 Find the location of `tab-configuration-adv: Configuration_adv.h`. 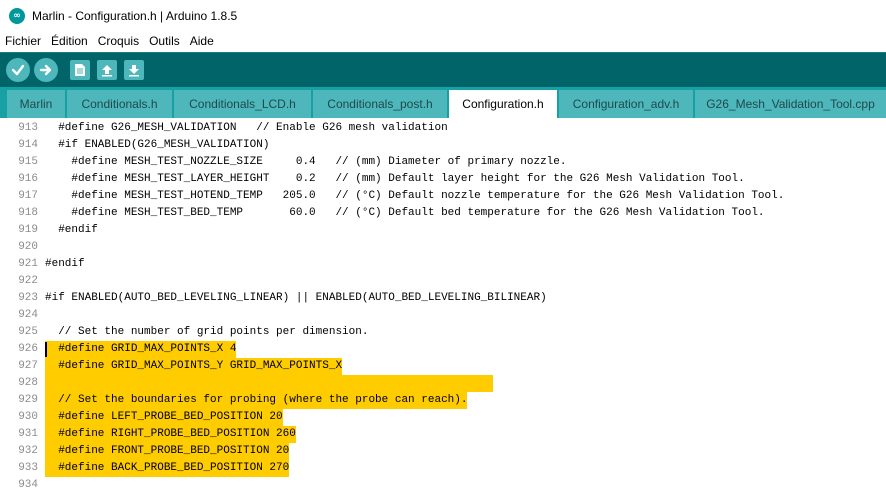

tab-configuration-adv: Configuration_adv.h is located at coordinates (626, 104).